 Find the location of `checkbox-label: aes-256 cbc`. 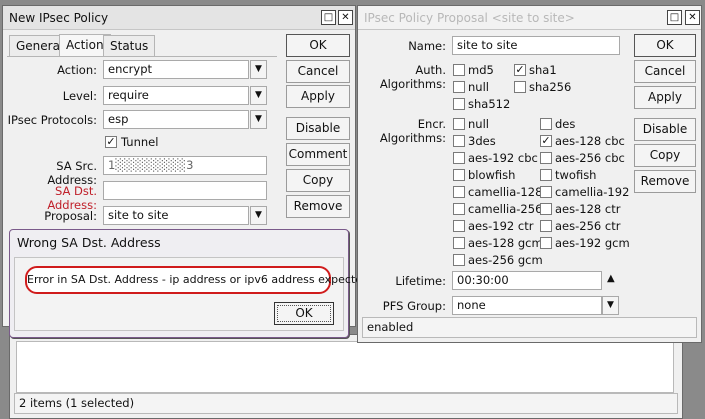

checkbox-label: aes-256 cbc is located at coordinates (590, 158).